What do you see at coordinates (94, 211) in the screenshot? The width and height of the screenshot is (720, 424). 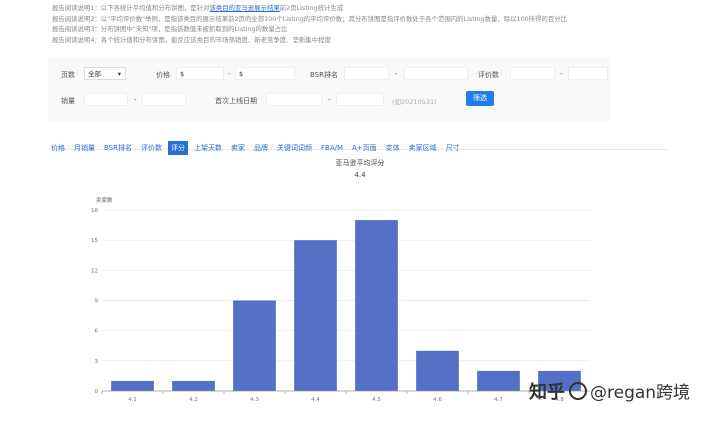 I see `y-tick-label: 18` at bounding box center [94, 211].